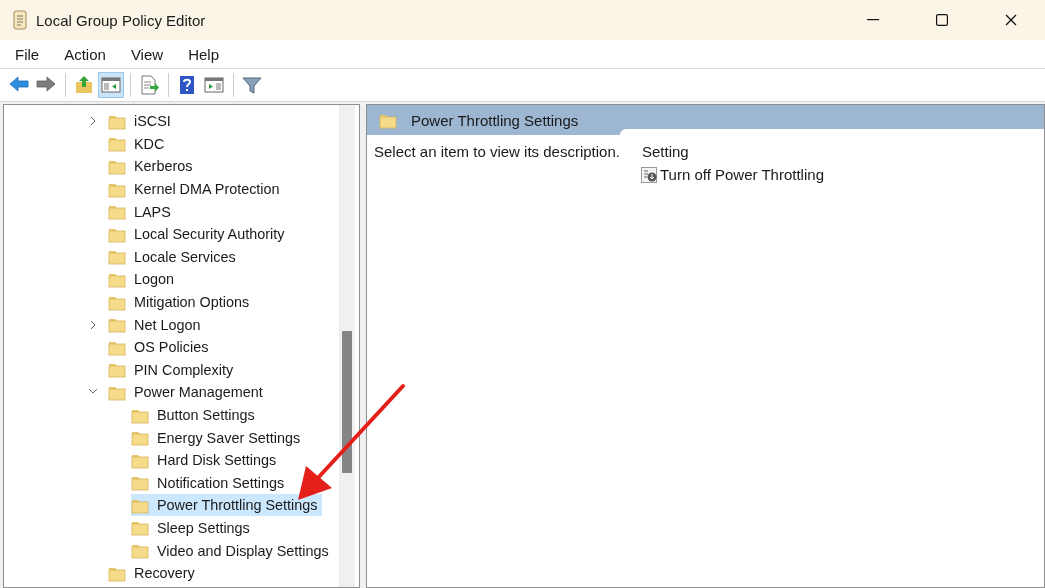 This screenshot has width=1045, height=588. Describe the element at coordinates (20, 20) in the screenshot. I see `scroll-icon` at that location.